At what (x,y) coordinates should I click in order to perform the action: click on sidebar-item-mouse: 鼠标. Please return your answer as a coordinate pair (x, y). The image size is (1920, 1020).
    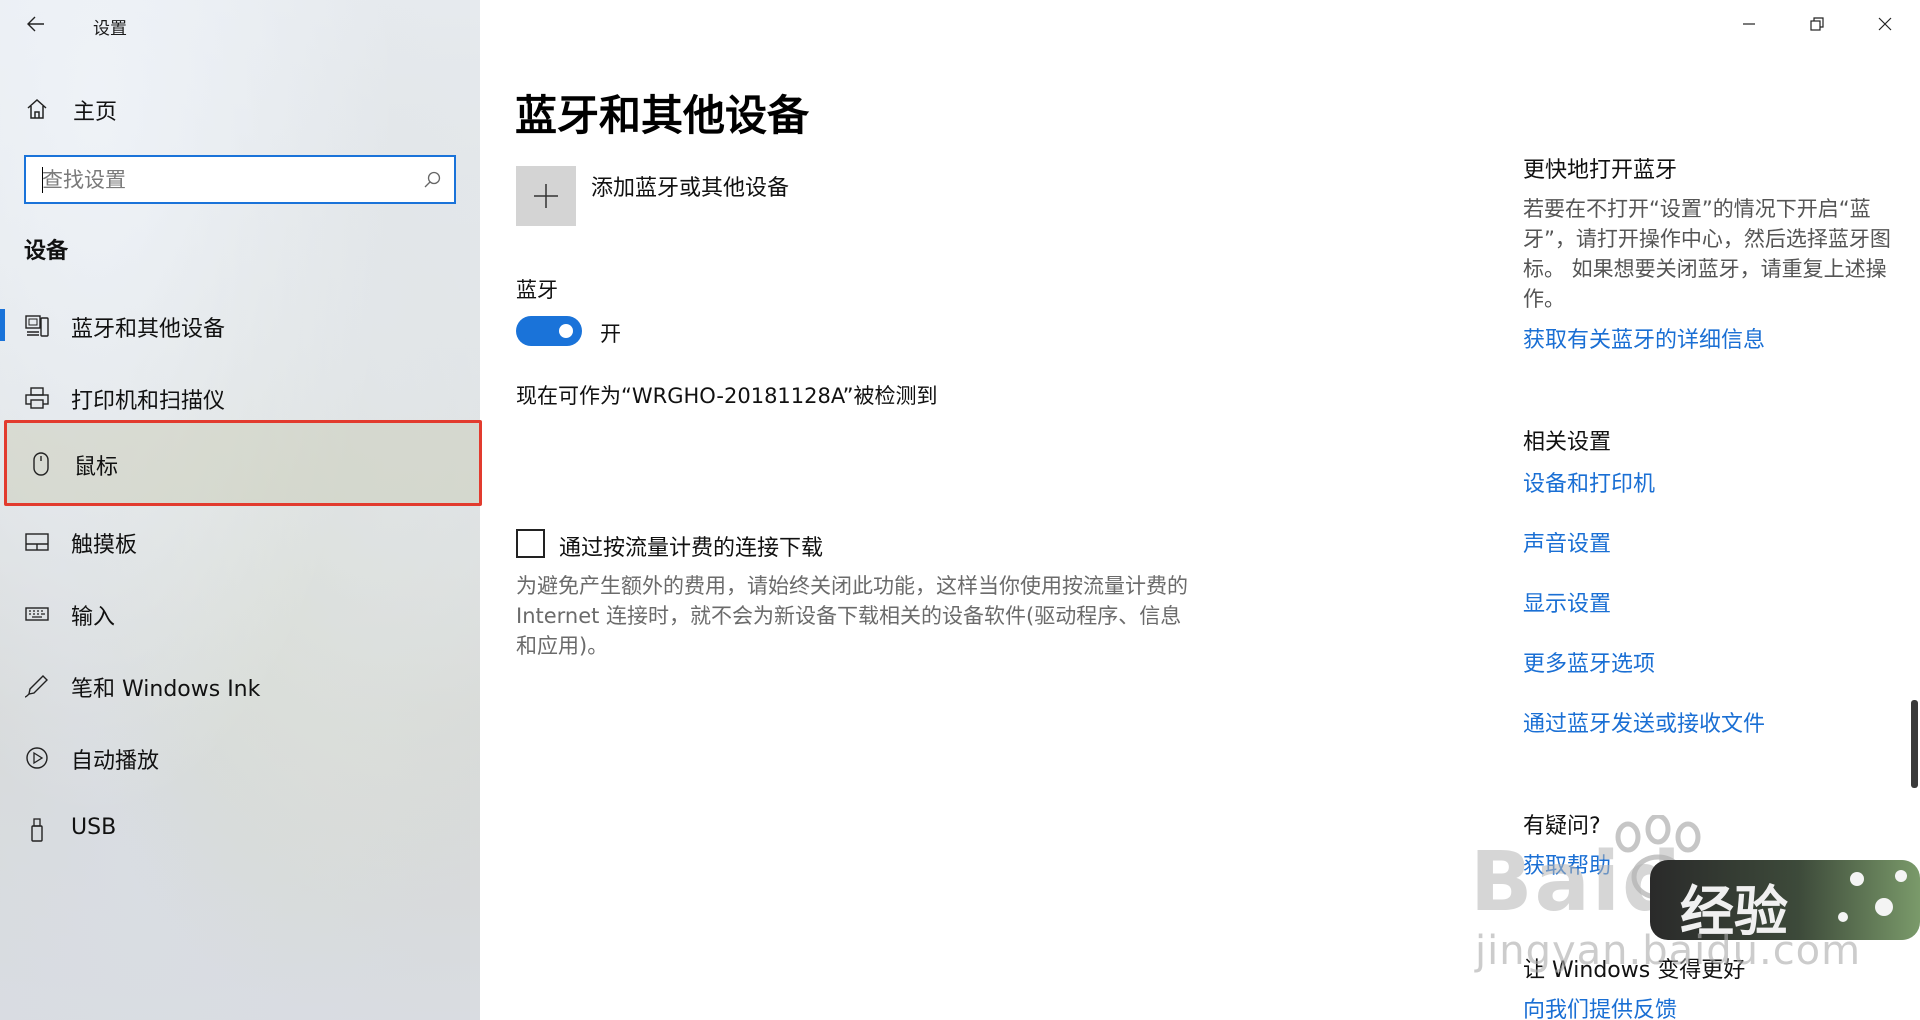
    Looking at the image, I should click on (243, 463).